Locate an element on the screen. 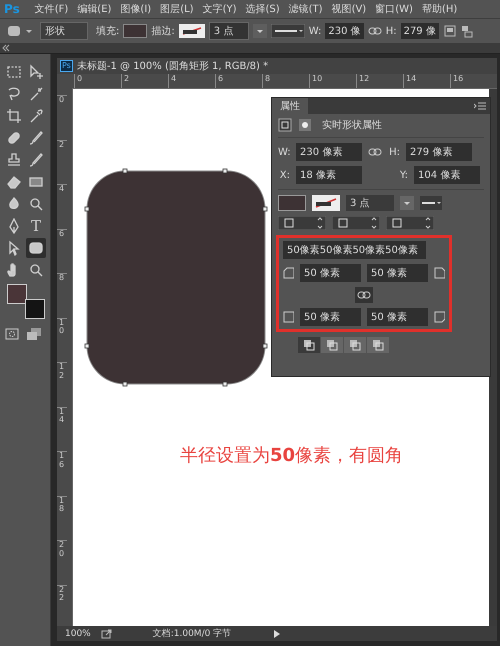 The width and height of the screenshot is (500, 646). foreground-color-swatch is located at coordinates (17, 294).